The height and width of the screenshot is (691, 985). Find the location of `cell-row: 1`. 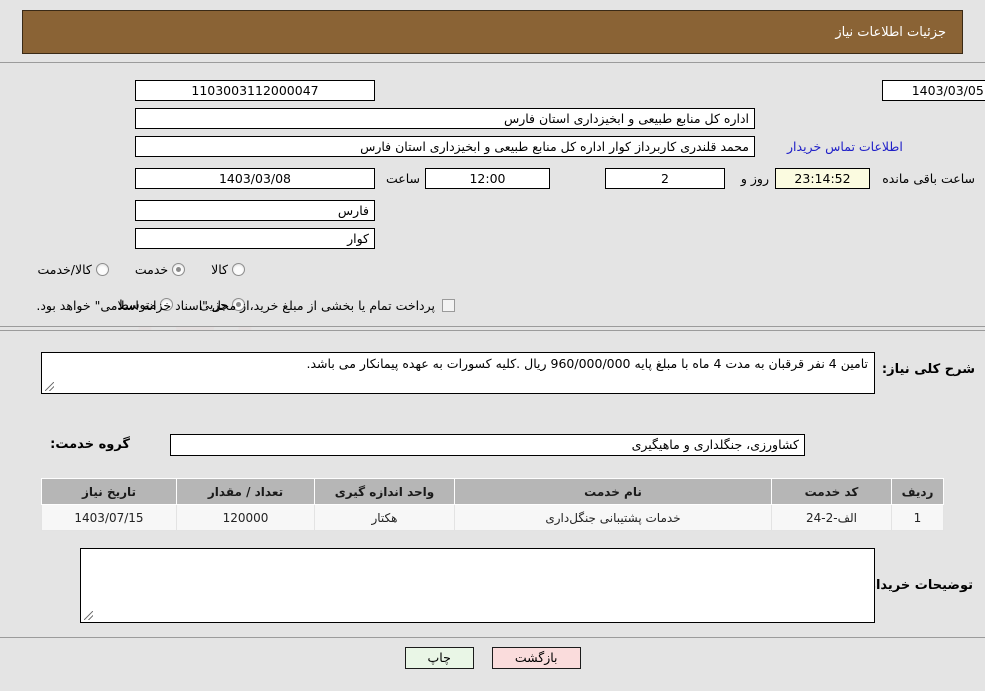

cell-row: 1 is located at coordinates (917, 517).